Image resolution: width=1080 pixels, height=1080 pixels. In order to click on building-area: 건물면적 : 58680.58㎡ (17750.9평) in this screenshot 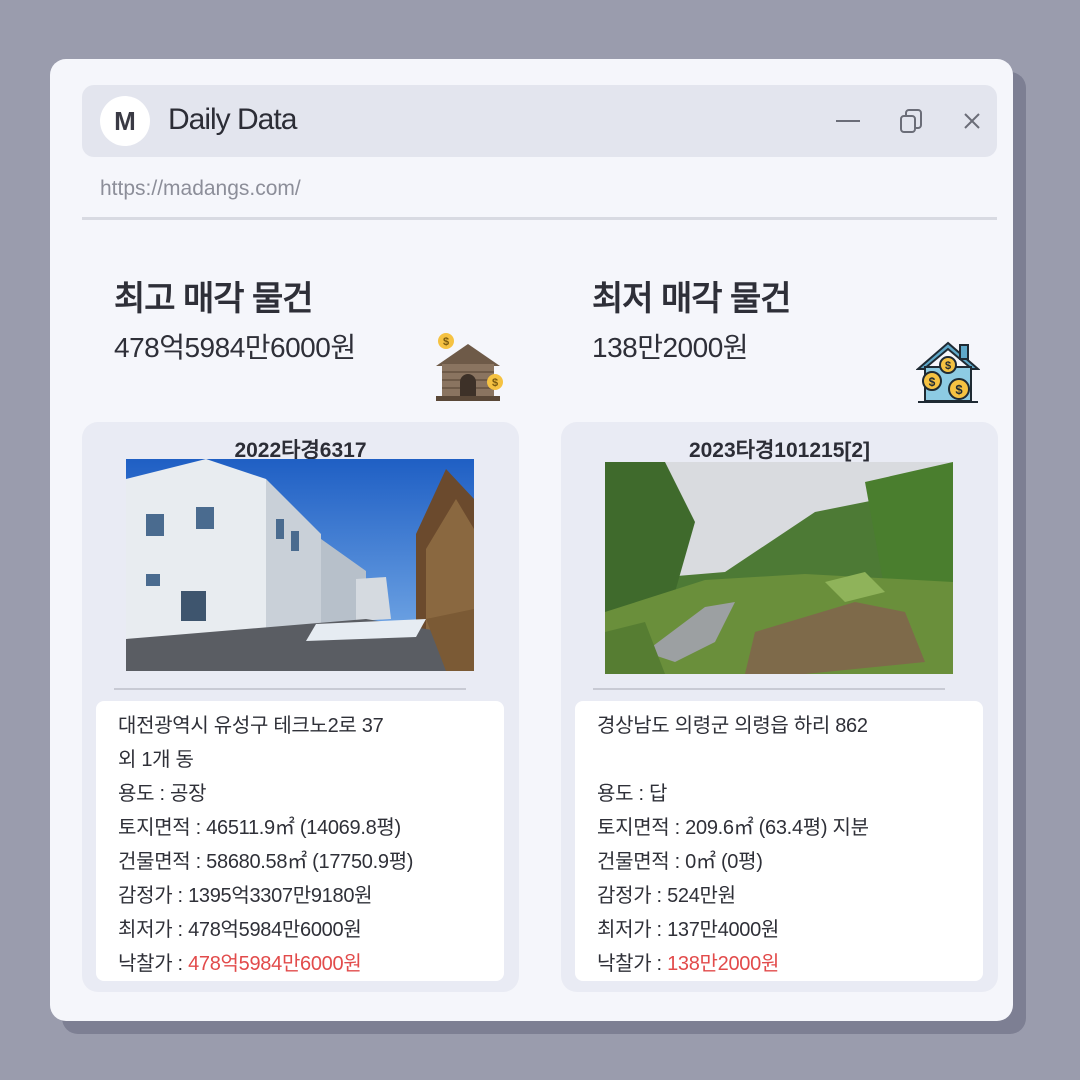, I will do `click(266, 862)`.